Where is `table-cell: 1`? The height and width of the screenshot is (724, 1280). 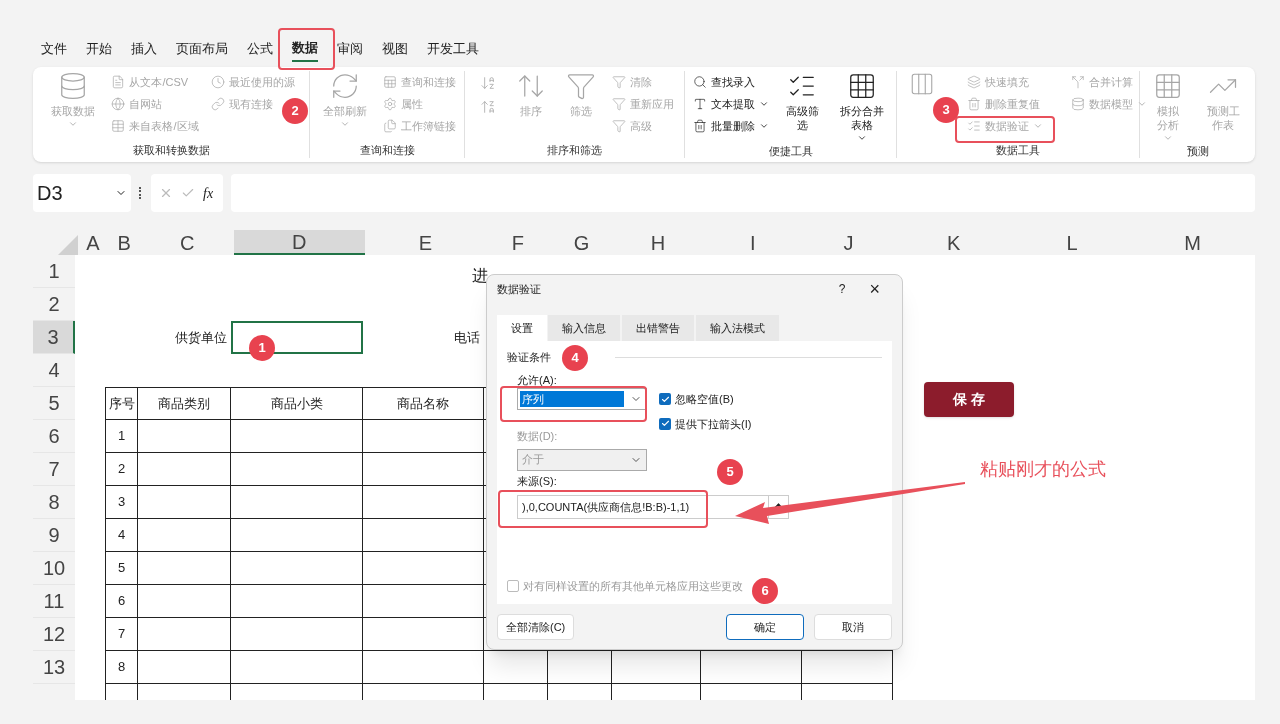
table-cell: 1 is located at coordinates (121, 436).